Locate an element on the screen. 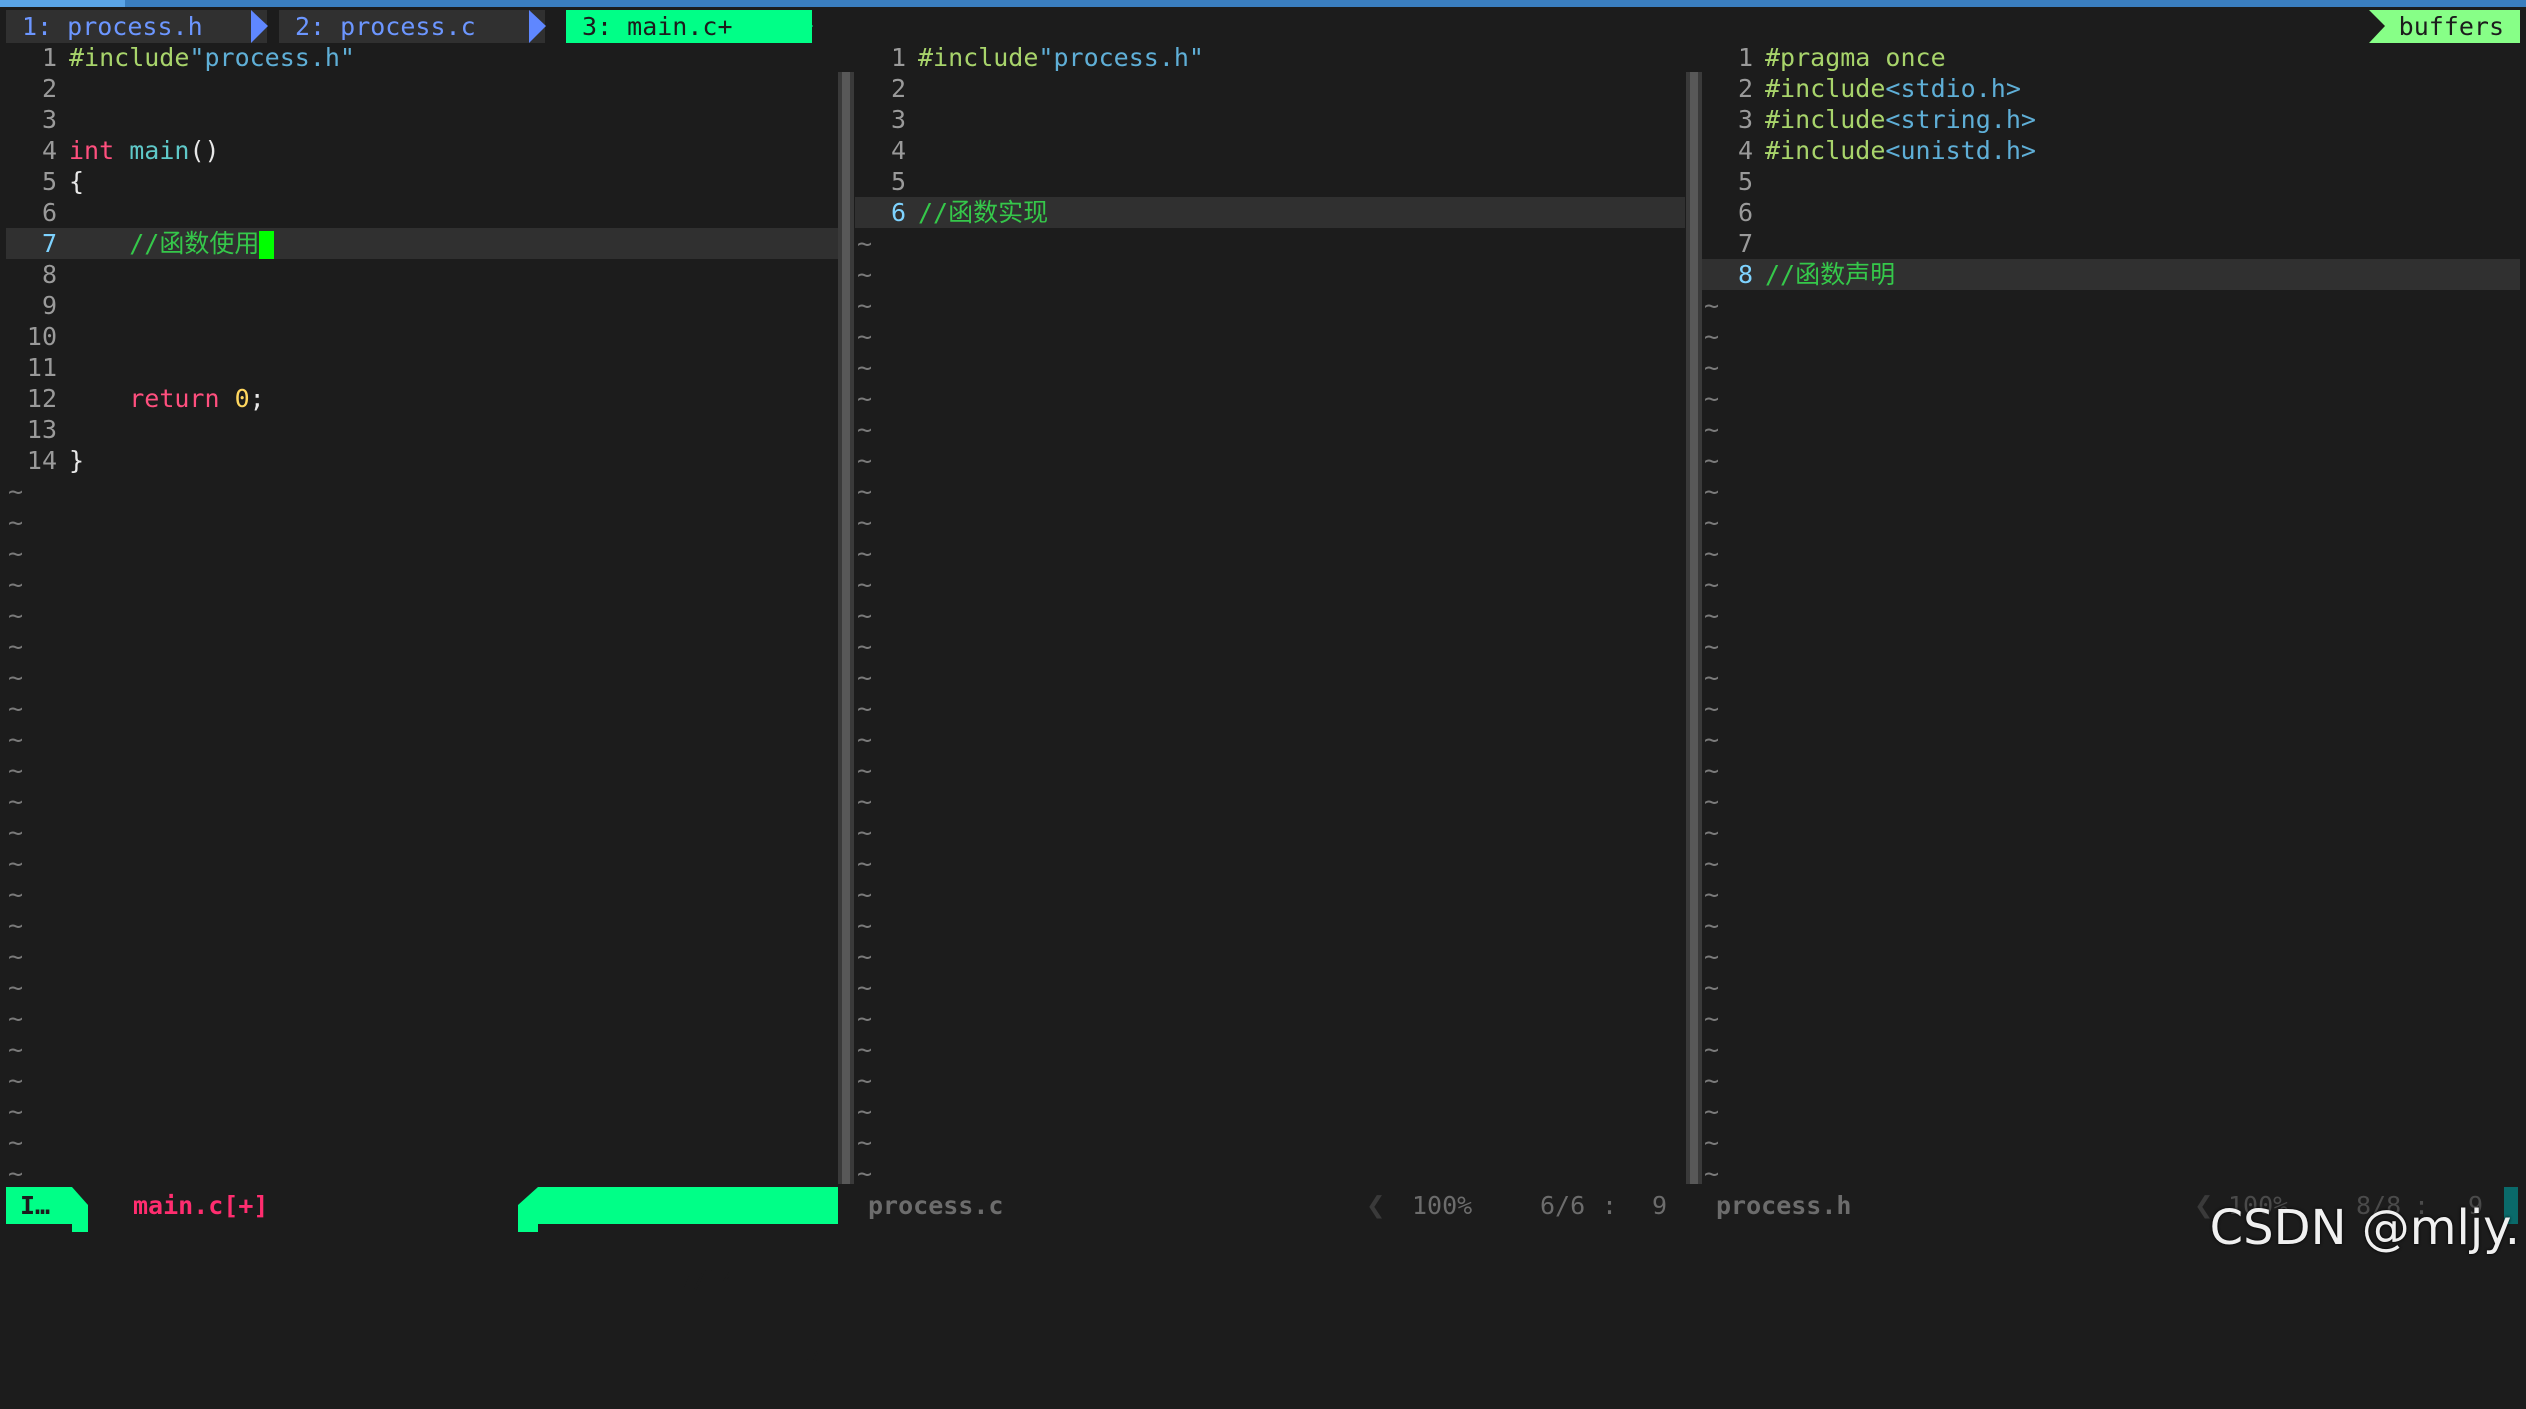 The image size is (2526, 1409). code-line: 6 //函数实现 is located at coordinates (1270, 212).